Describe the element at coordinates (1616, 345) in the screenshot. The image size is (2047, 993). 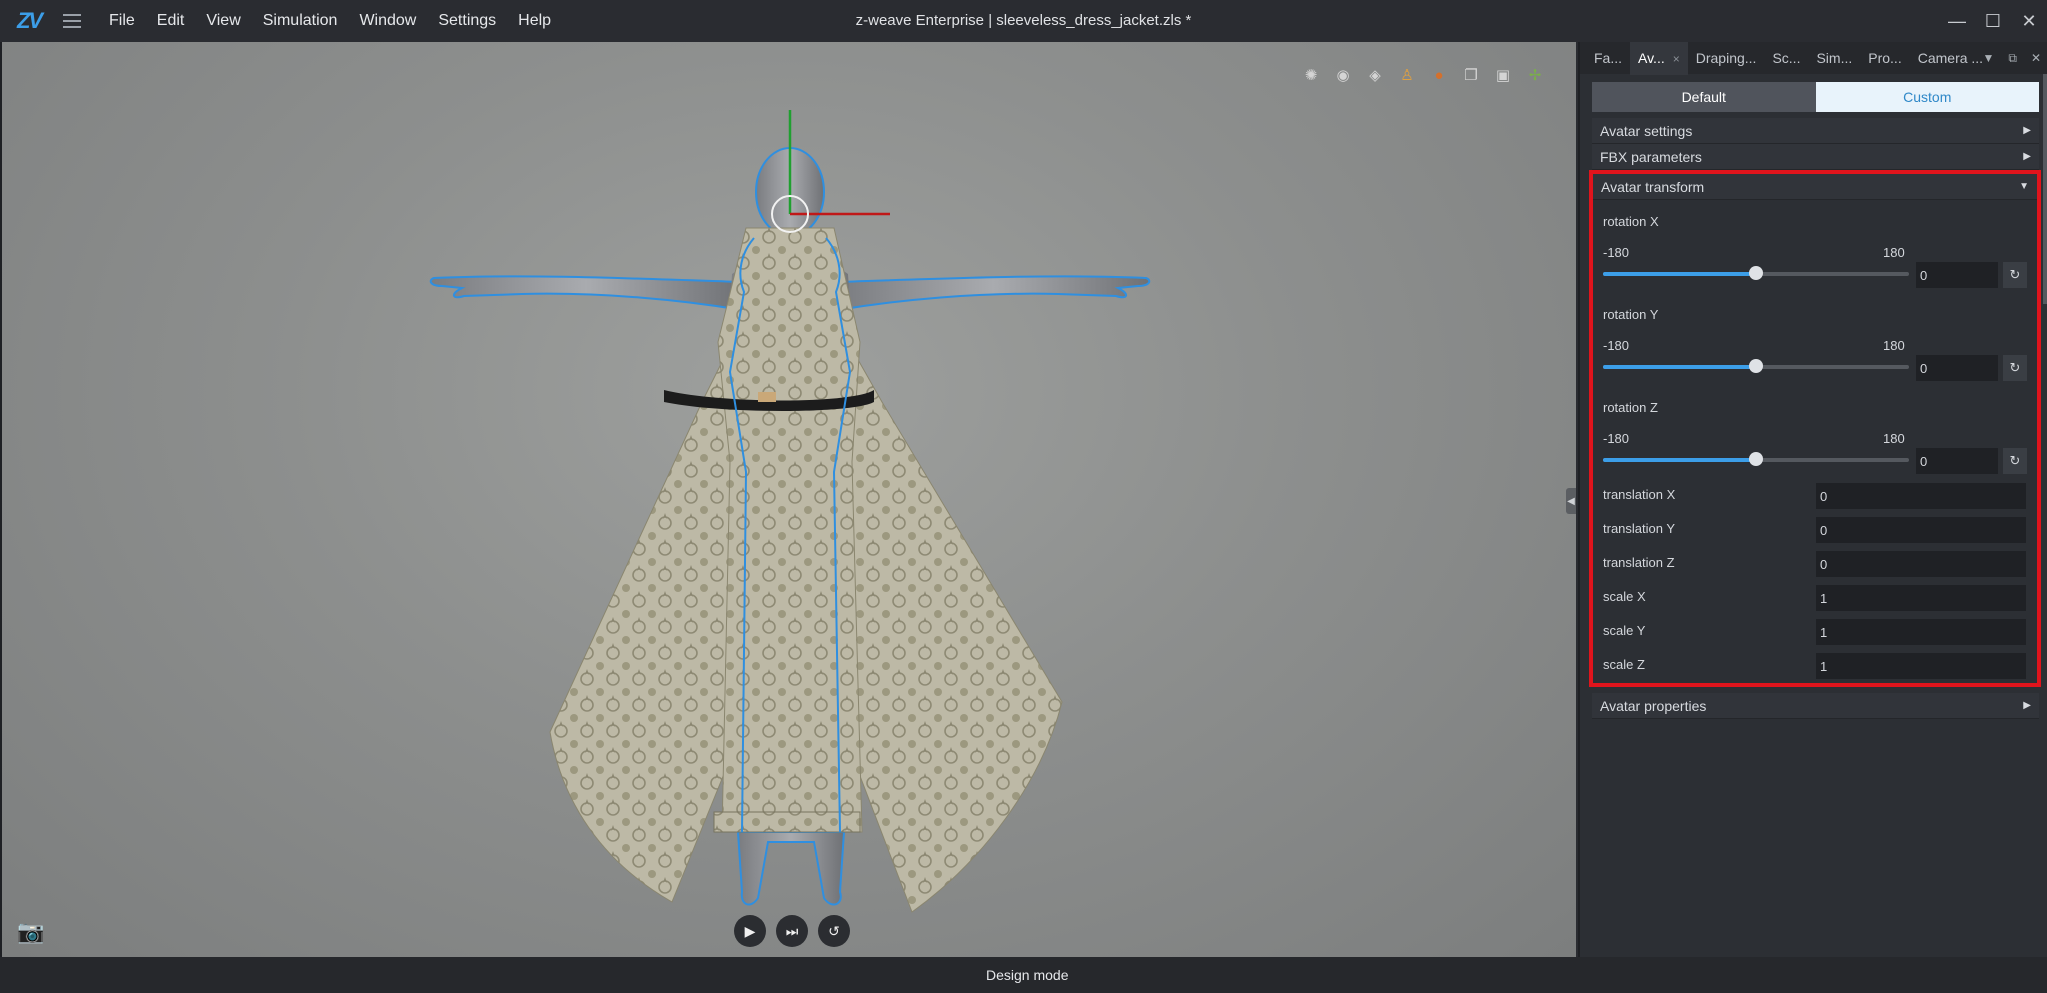
I see `rotation-y-min: -180` at that location.